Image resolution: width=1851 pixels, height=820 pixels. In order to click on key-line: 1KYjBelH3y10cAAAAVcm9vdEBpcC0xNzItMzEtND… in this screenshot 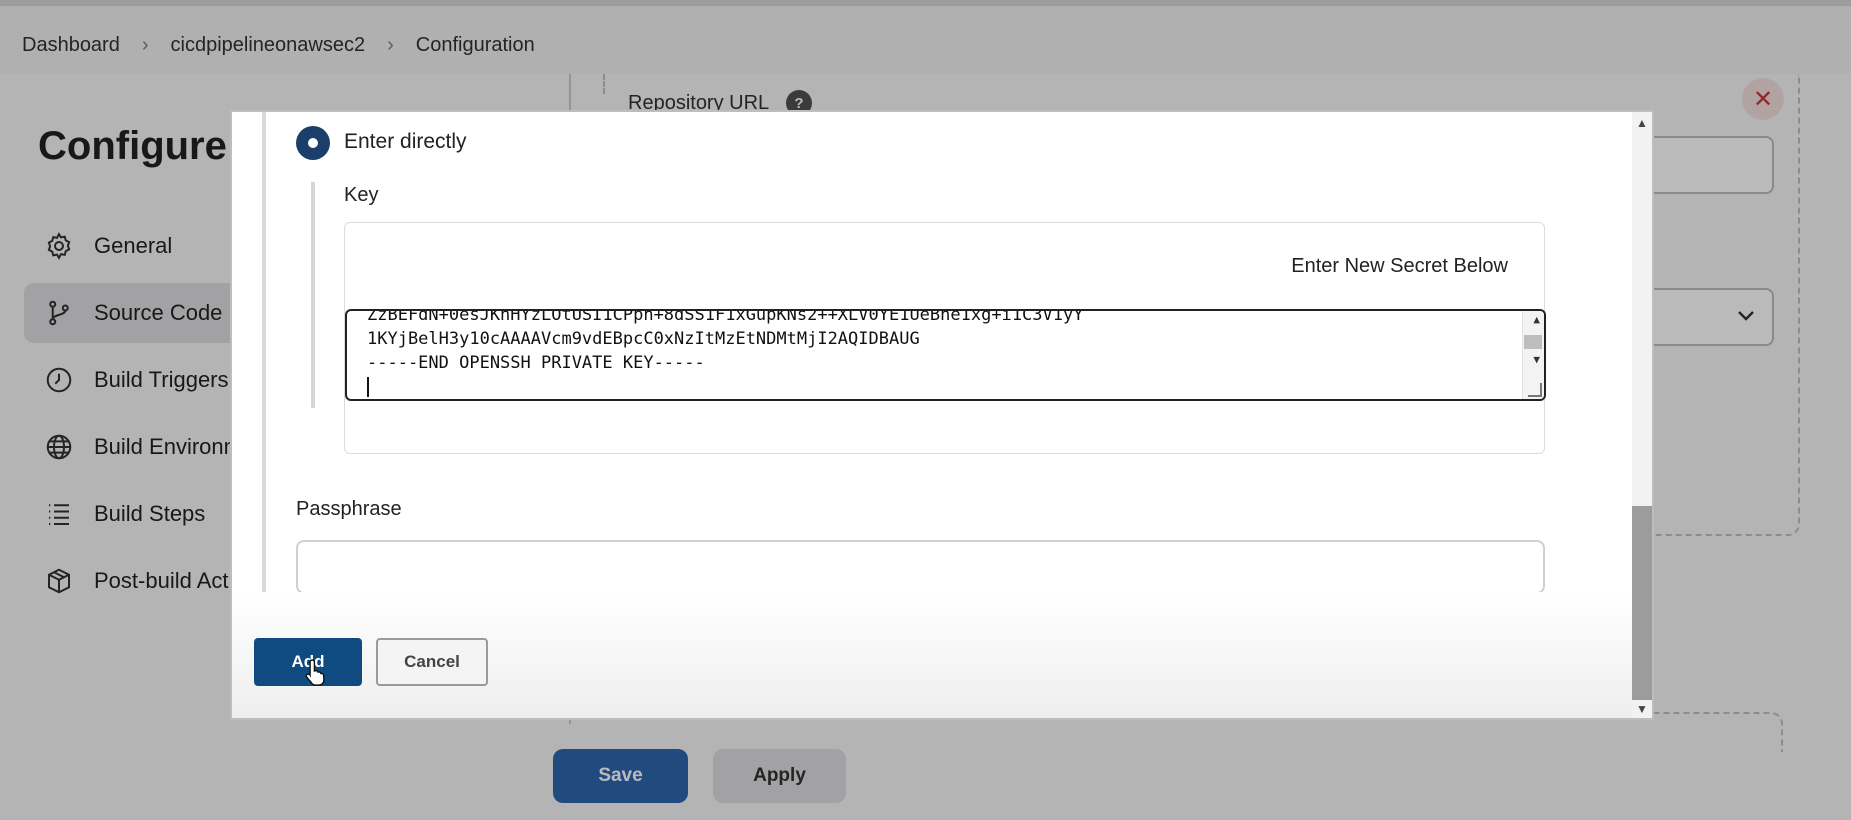, I will do `click(643, 339)`.